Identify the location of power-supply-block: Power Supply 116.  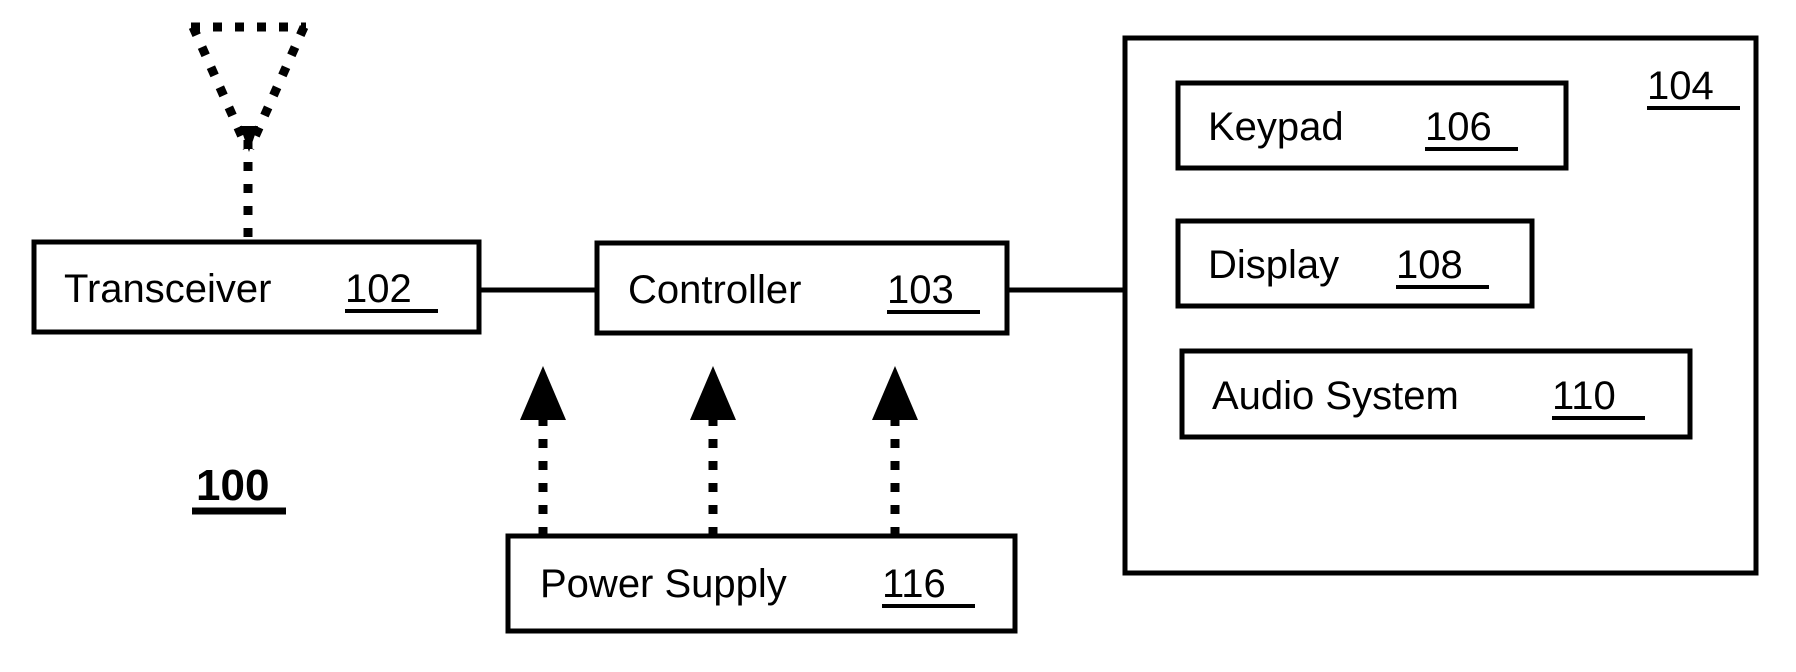
(761, 583).